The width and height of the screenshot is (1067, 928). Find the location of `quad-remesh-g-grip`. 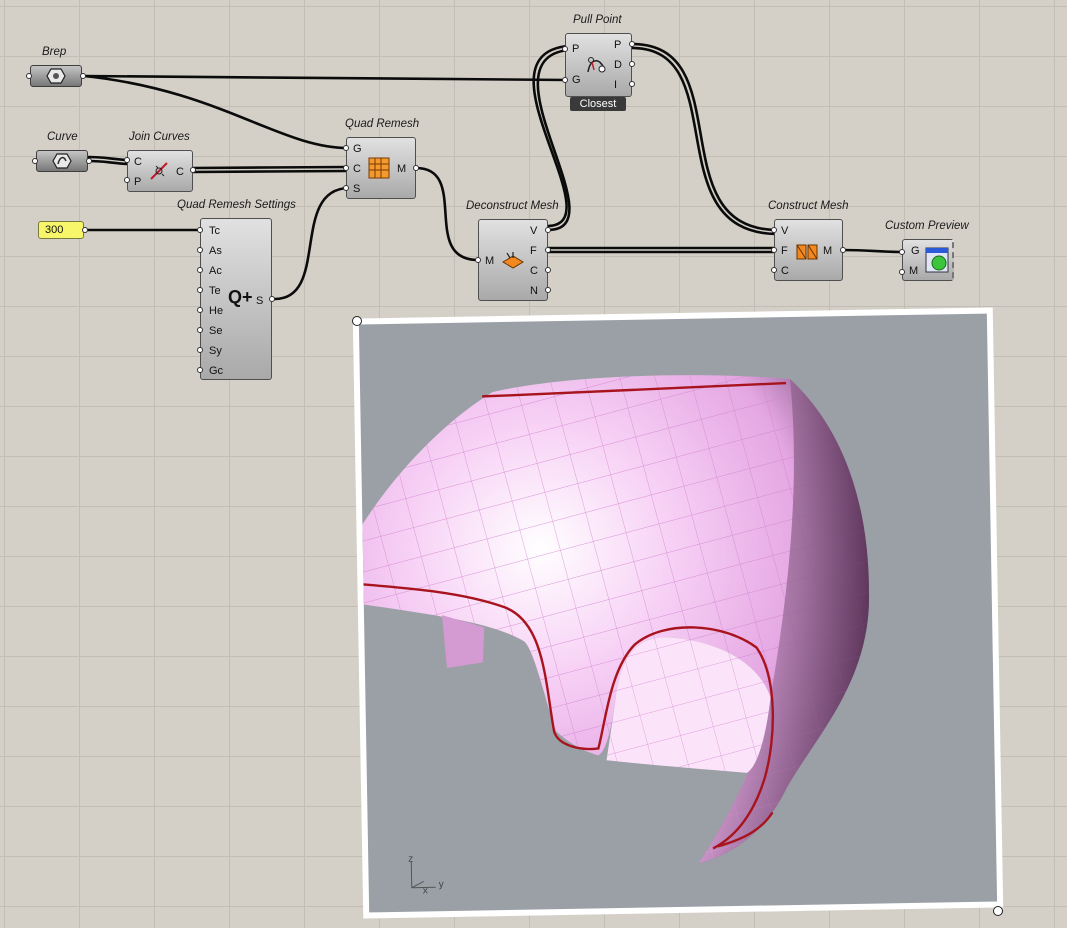

quad-remesh-g-grip is located at coordinates (346, 148).